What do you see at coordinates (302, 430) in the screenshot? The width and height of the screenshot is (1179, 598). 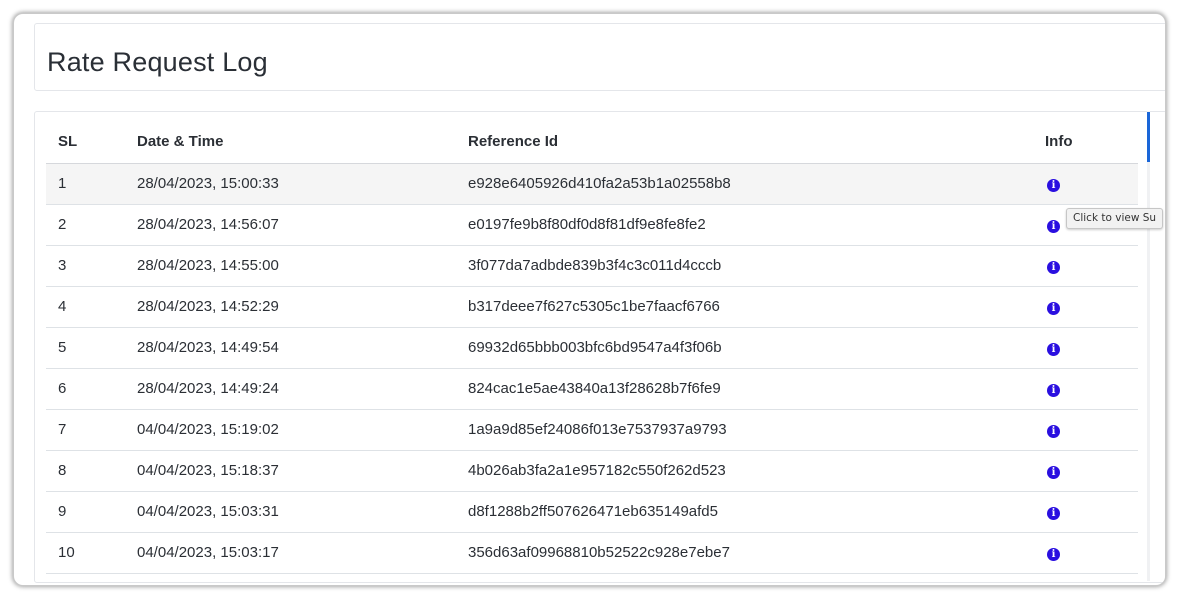 I see `cell-datetime: 04/04/2023, 15:19:02` at bounding box center [302, 430].